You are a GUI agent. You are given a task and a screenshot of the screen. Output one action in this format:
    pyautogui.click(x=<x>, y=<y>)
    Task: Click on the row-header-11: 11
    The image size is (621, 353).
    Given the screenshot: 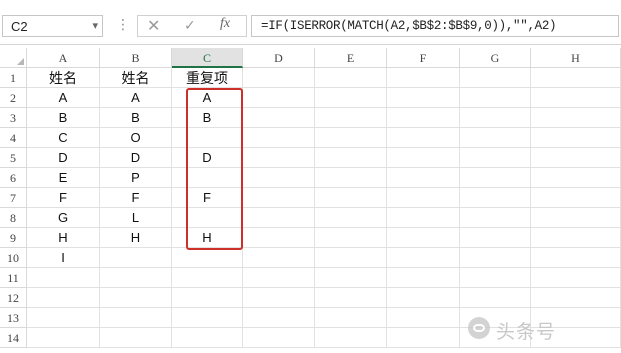 What is the action you would take?
    pyautogui.click(x=13, y=278)
    